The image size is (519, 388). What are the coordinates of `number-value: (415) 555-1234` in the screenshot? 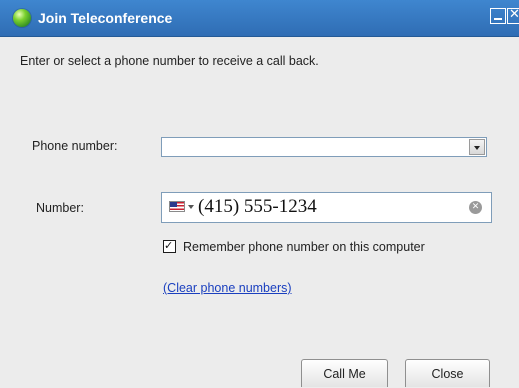 It's located at (257, 207).